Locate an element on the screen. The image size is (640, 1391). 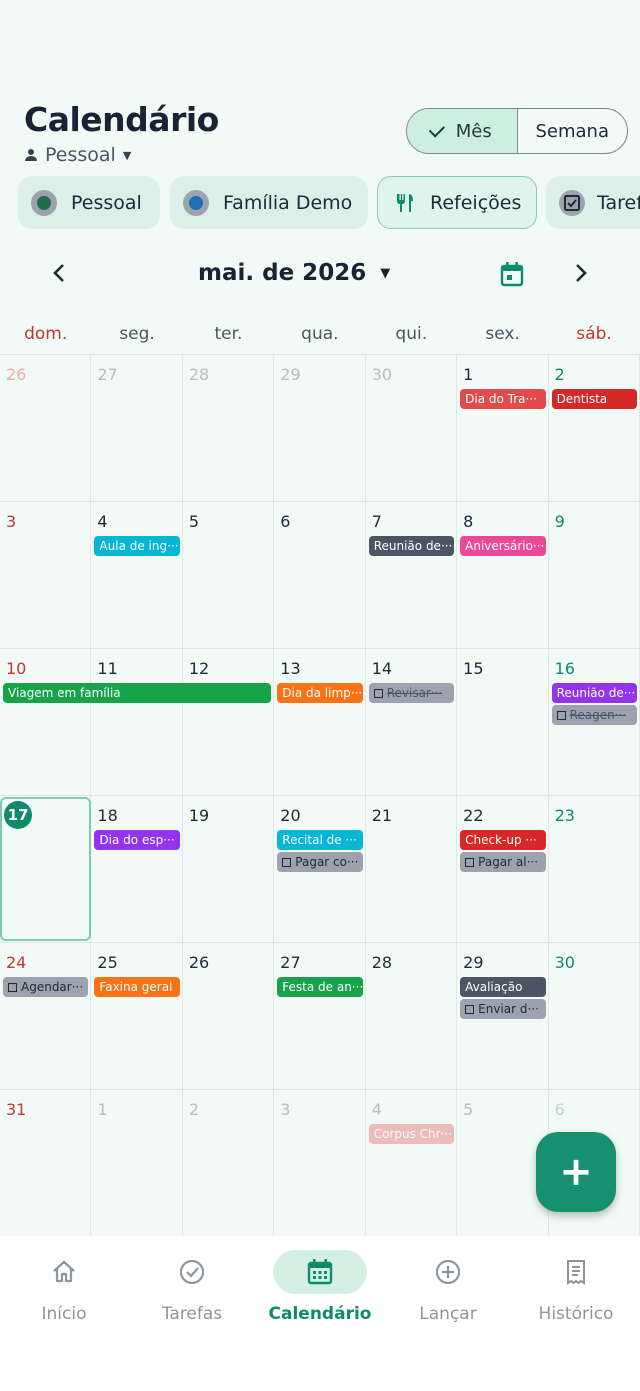
day-cell: 19 is located at coordinates (228, 868).